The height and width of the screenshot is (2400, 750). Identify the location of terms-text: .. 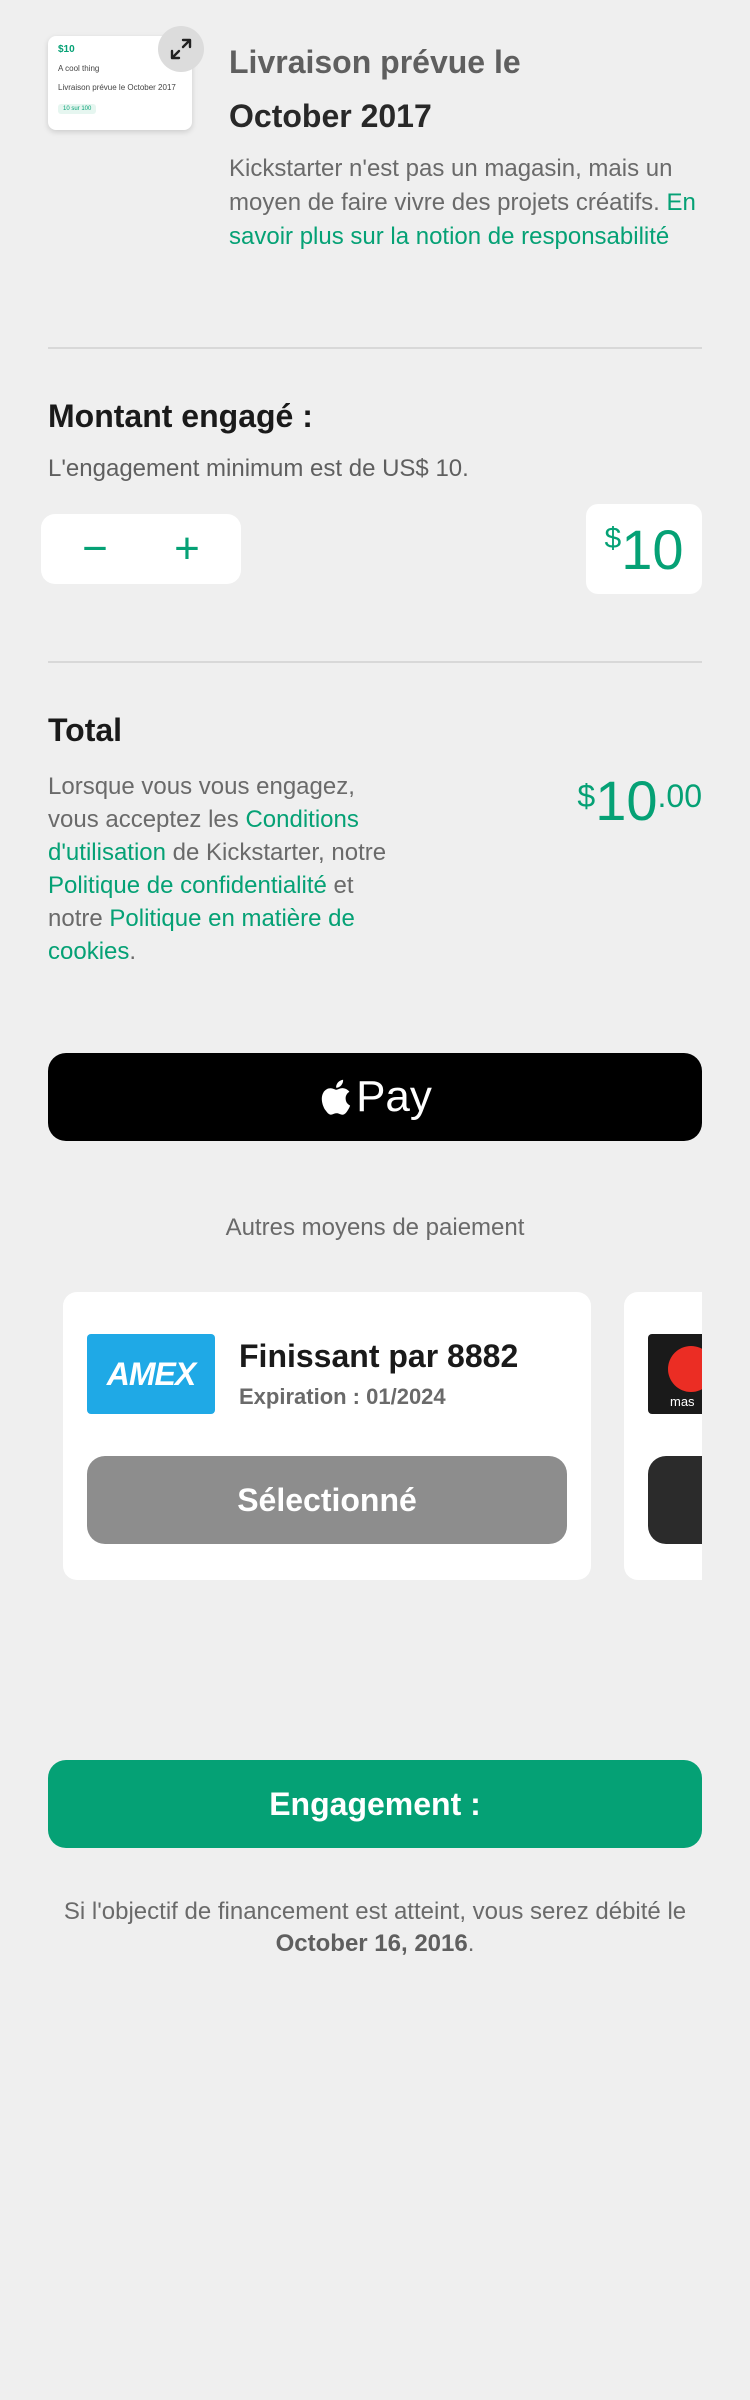
(133, 951).